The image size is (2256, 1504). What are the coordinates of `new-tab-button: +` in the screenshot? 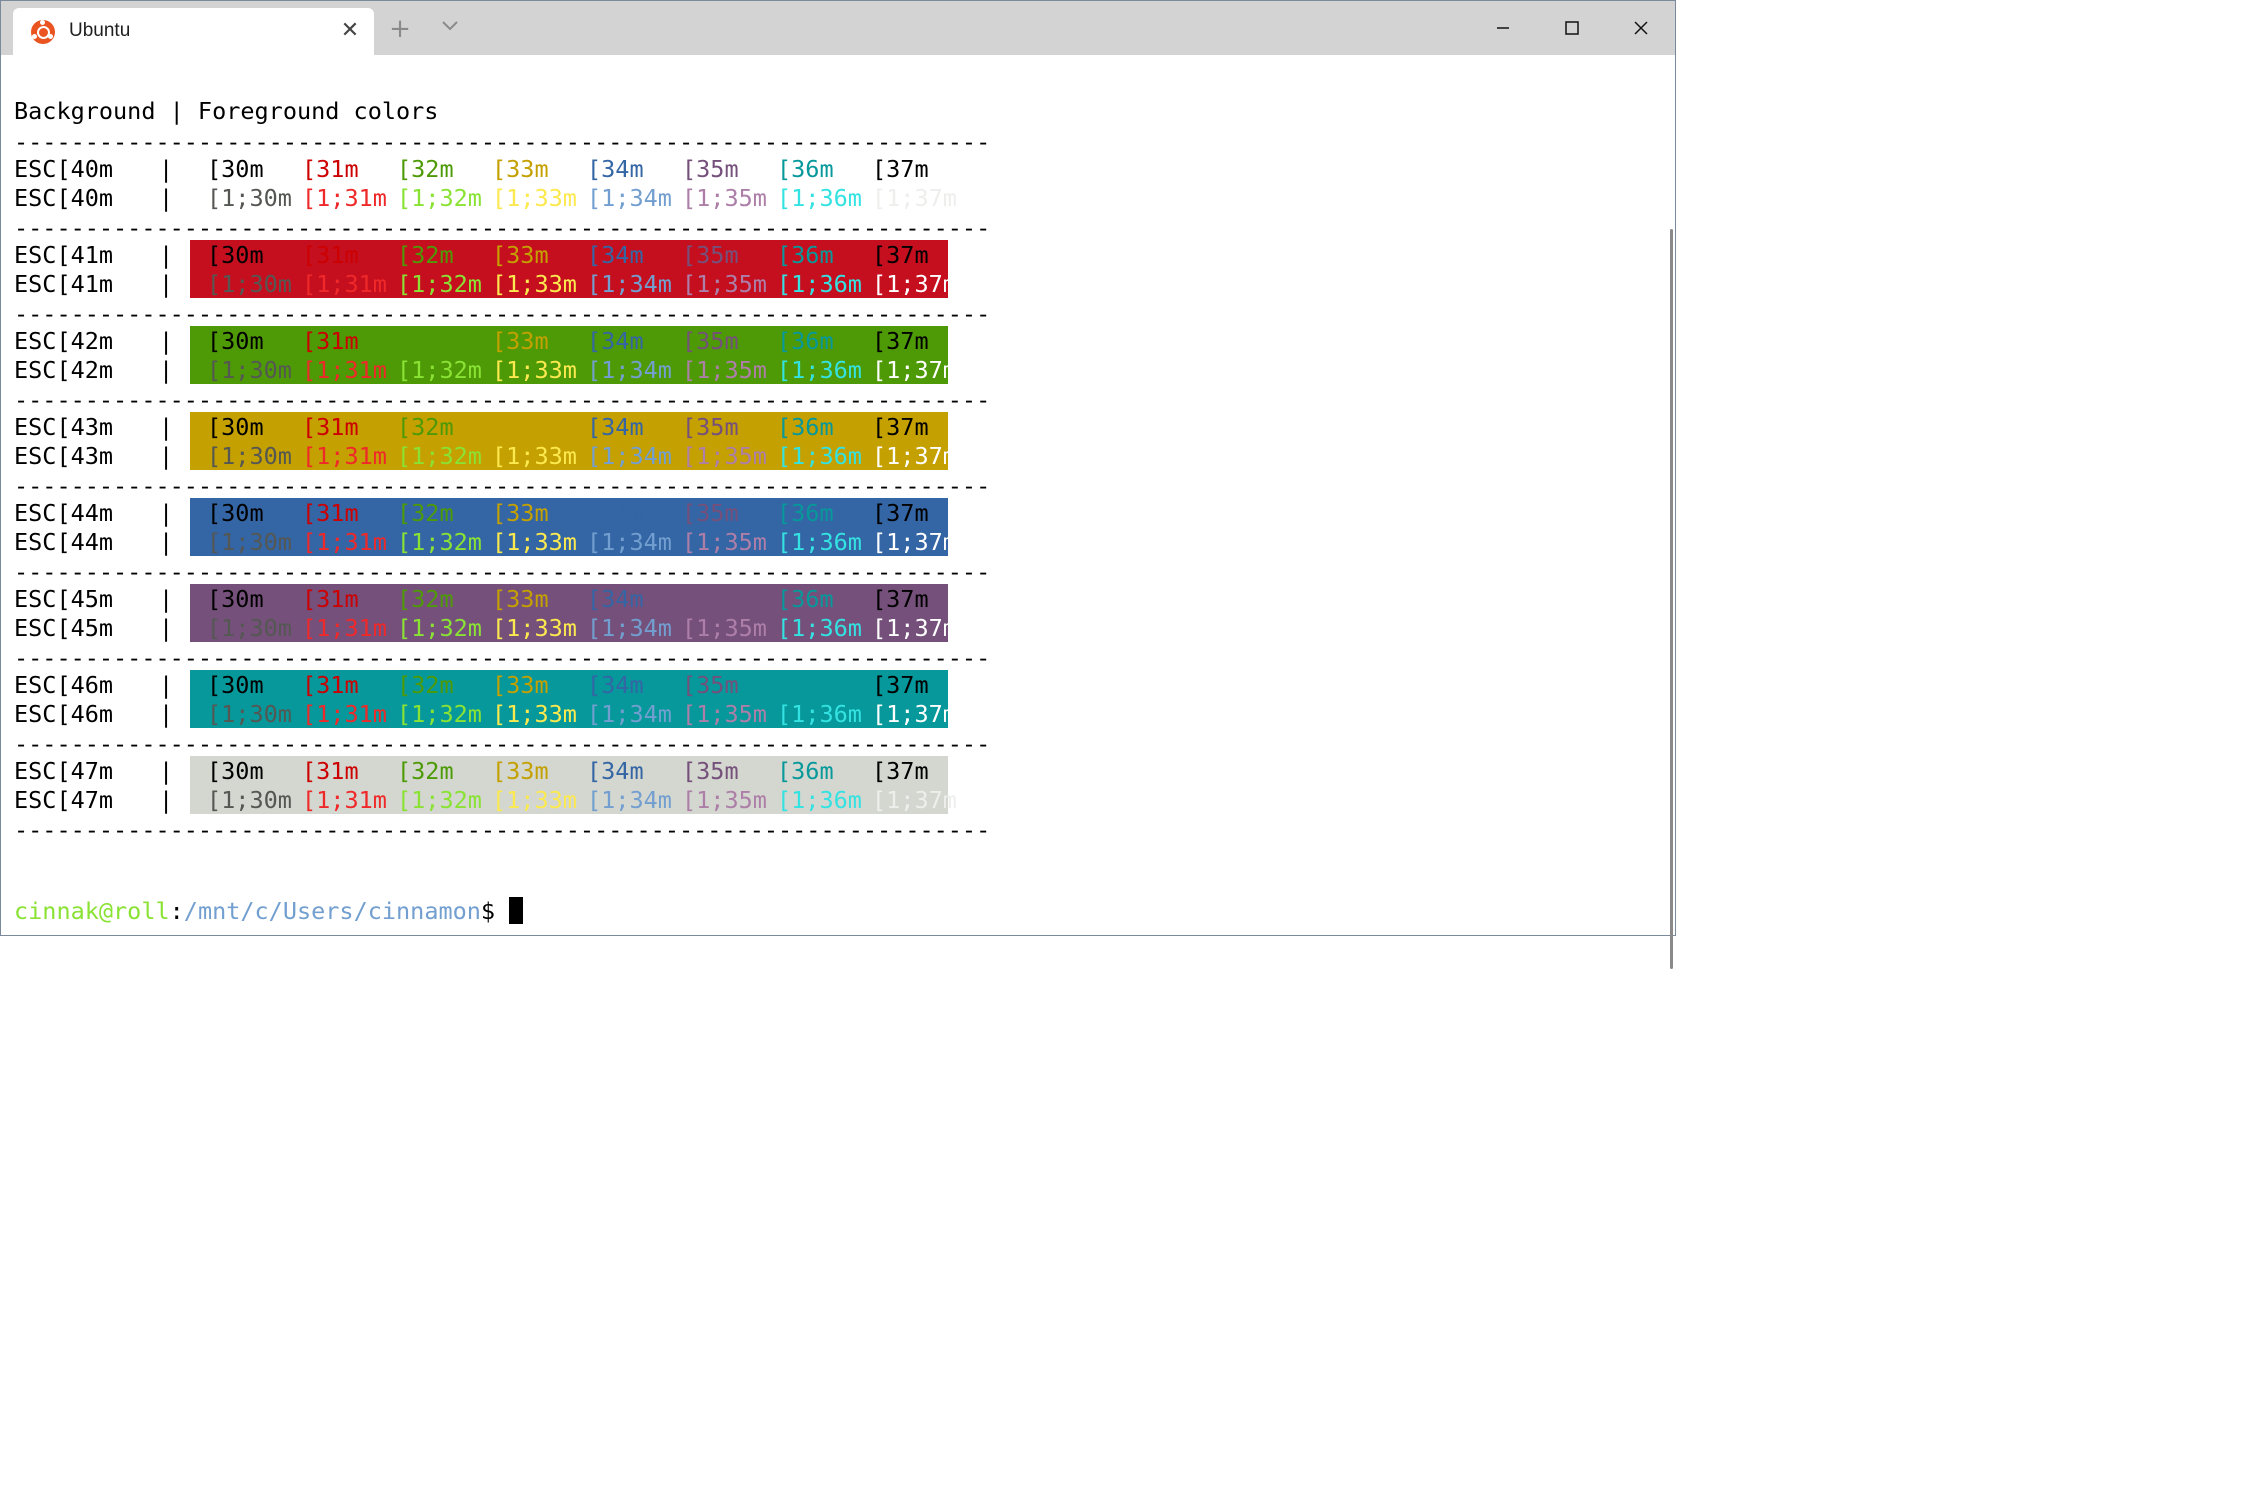 It's located at (400, 29).